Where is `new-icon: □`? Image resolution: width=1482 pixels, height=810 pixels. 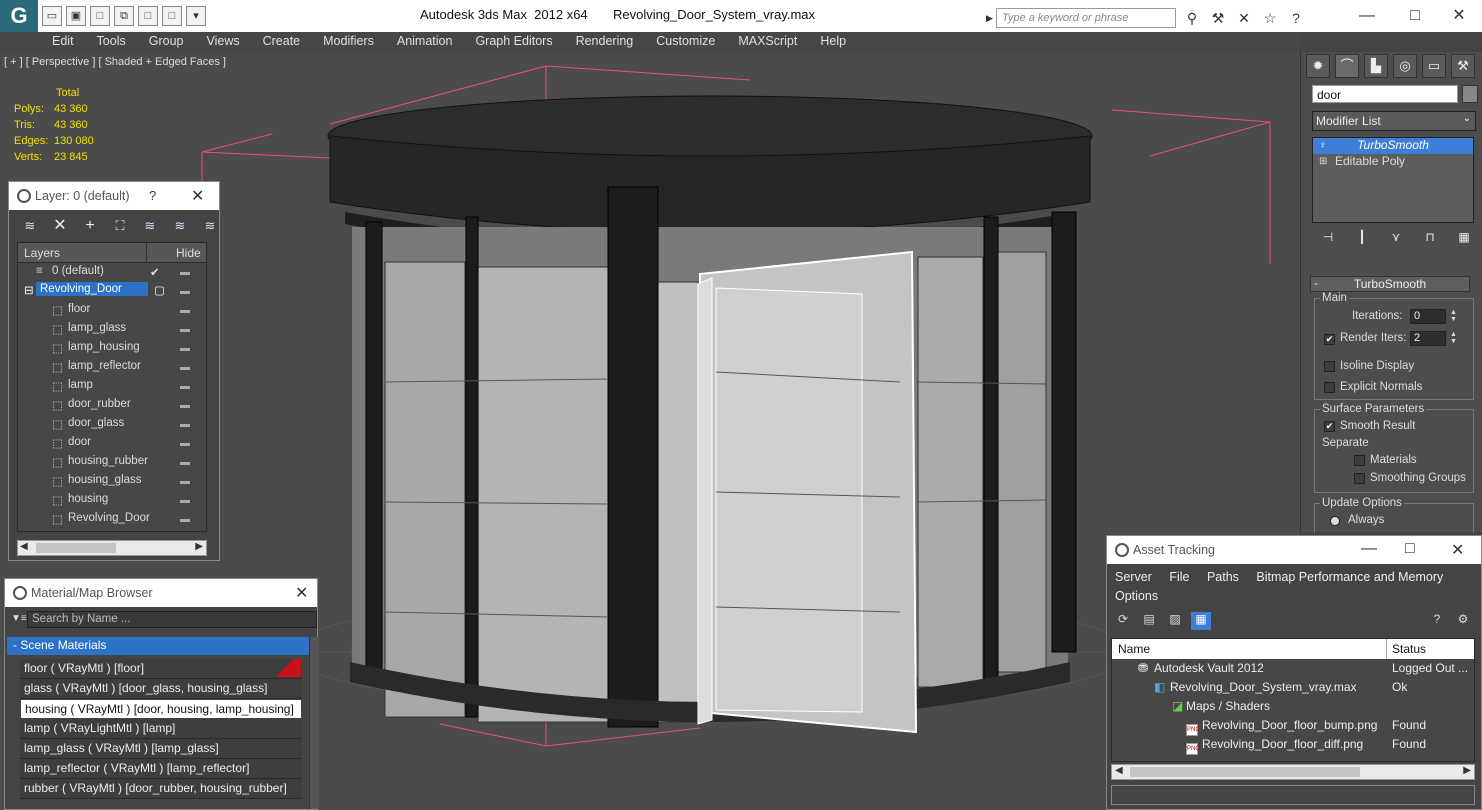
new-icon: □ is located at coordinates (100, 16).